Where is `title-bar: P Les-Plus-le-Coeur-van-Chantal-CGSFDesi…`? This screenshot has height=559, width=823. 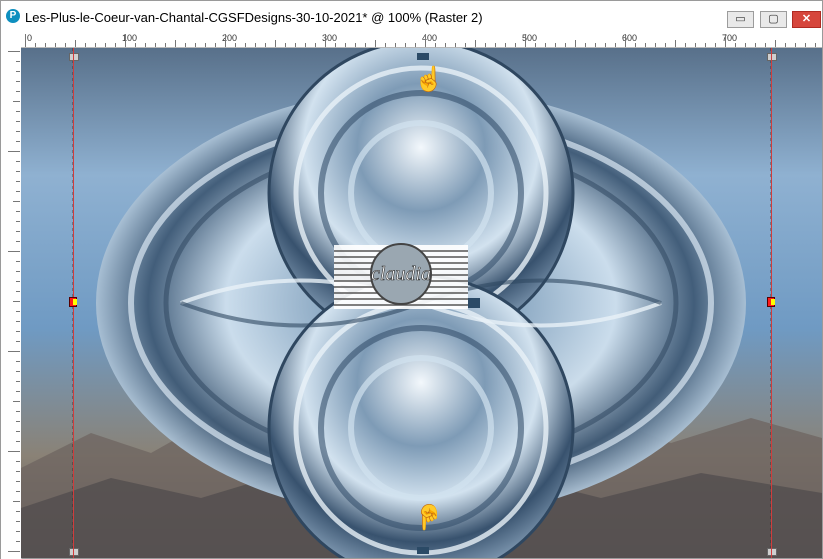 title-bar: P Les-Plus-le-Coeur-van-Chantal-CGSFDesi… is located at coordinates (411, 17).